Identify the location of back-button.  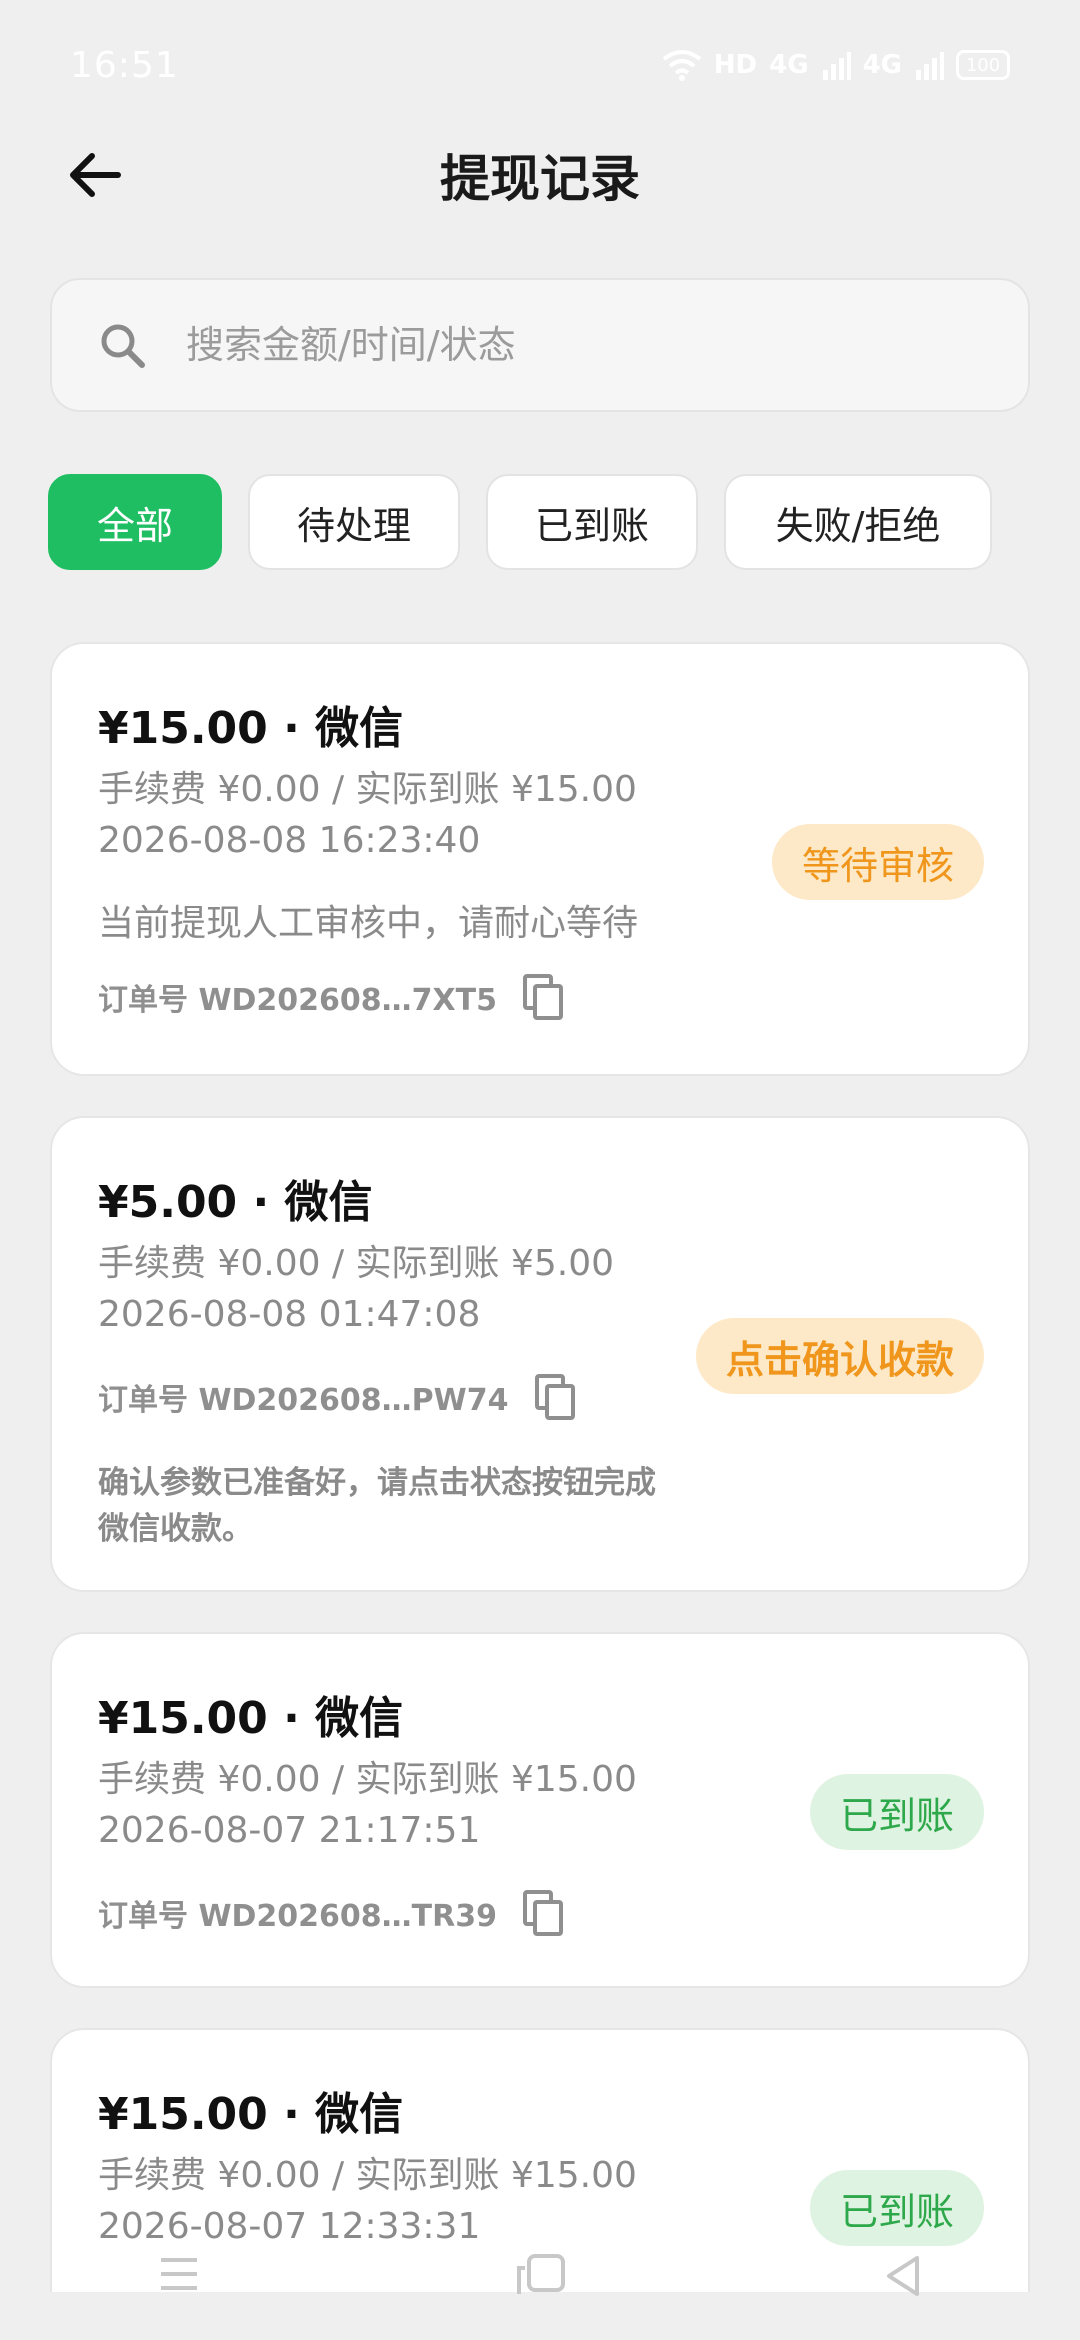
(95, 175).